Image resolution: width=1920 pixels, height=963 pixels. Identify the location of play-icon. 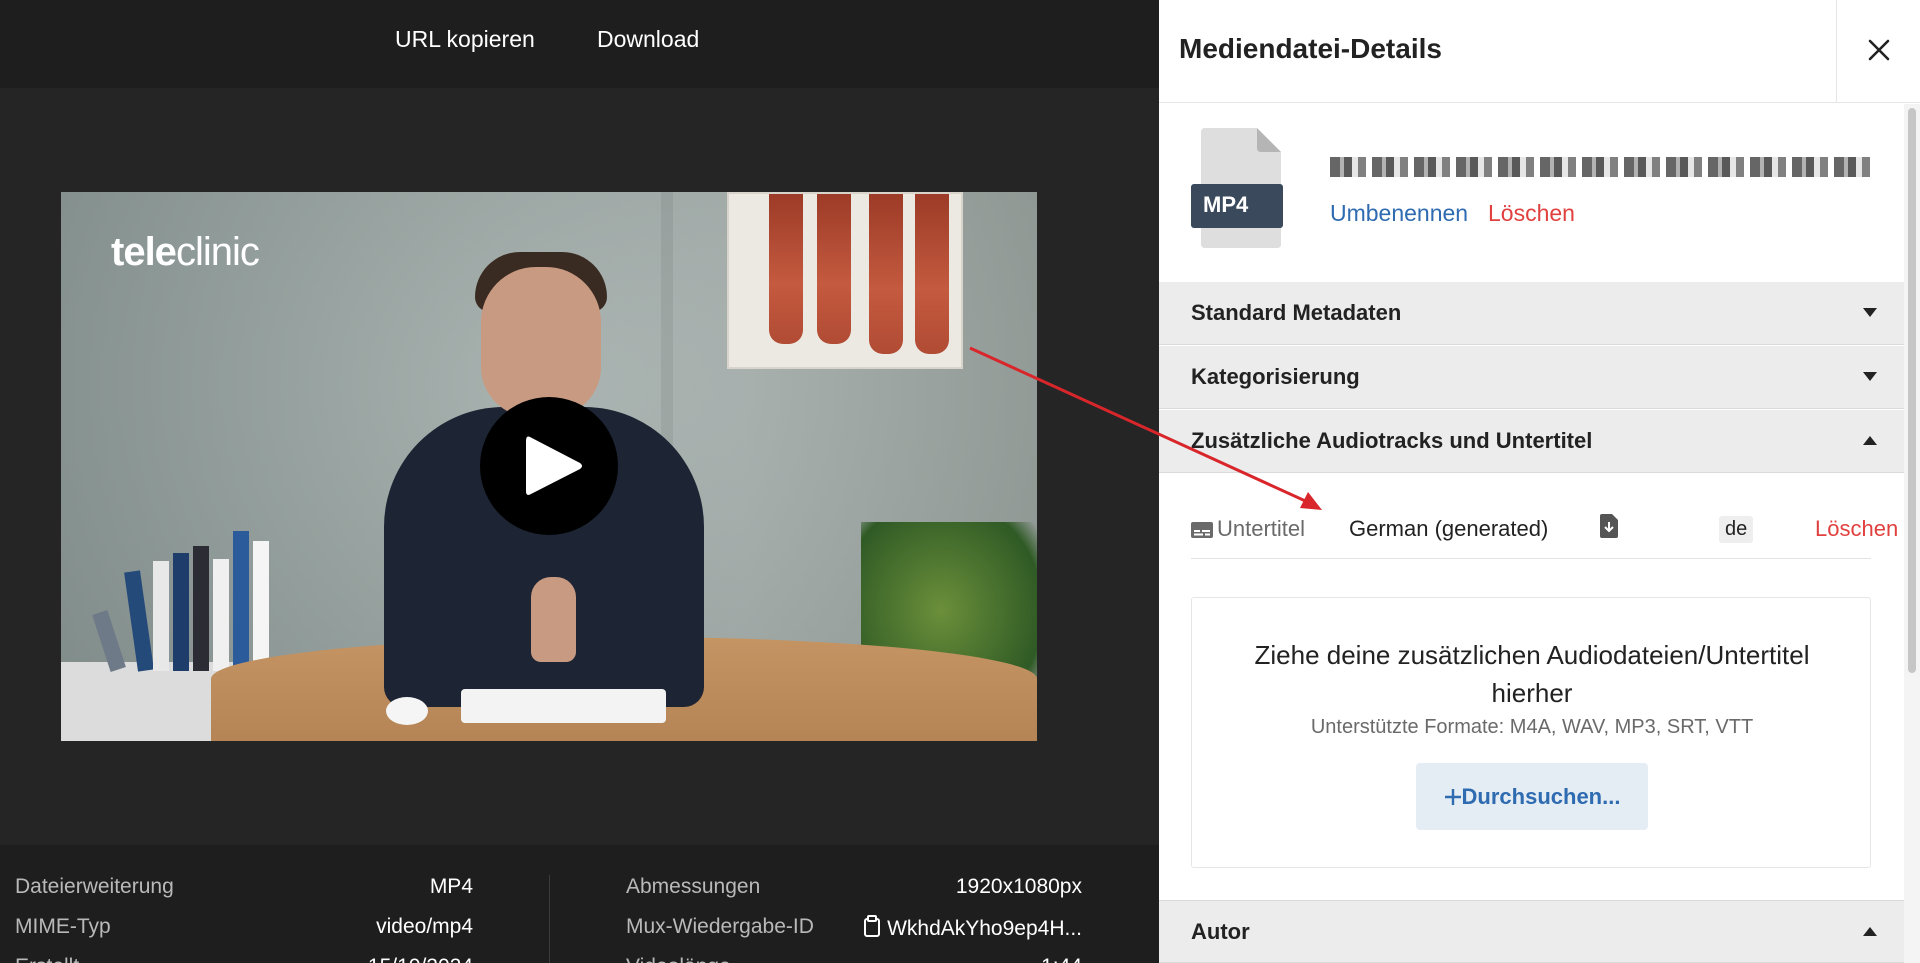
(554, 465).